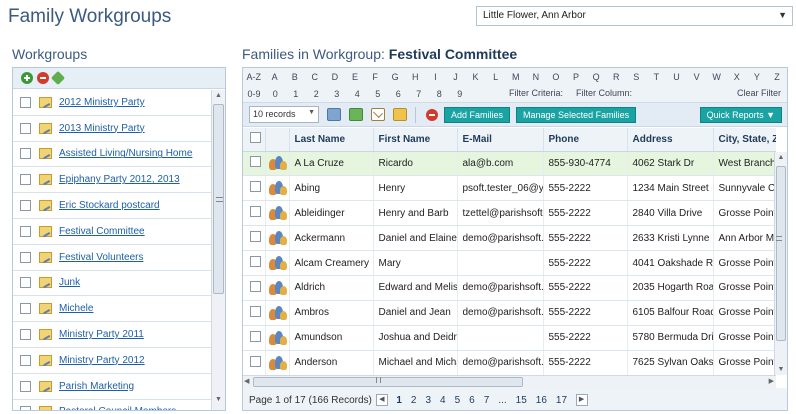  What do you see at coordinates (112, 258) in the screenshot?
I see `workgroup-item: Festival Volunteers` at bounding box center [112, 258].